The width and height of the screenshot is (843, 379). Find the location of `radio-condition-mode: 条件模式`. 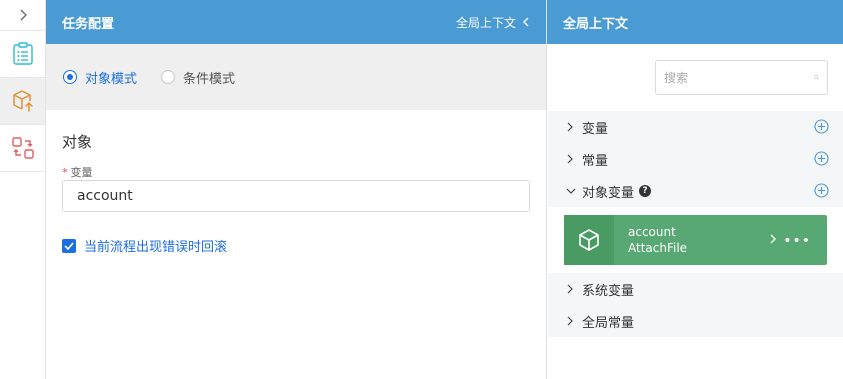

radio-condition-mode: 条件模式 is located at coordinates (198, 77).